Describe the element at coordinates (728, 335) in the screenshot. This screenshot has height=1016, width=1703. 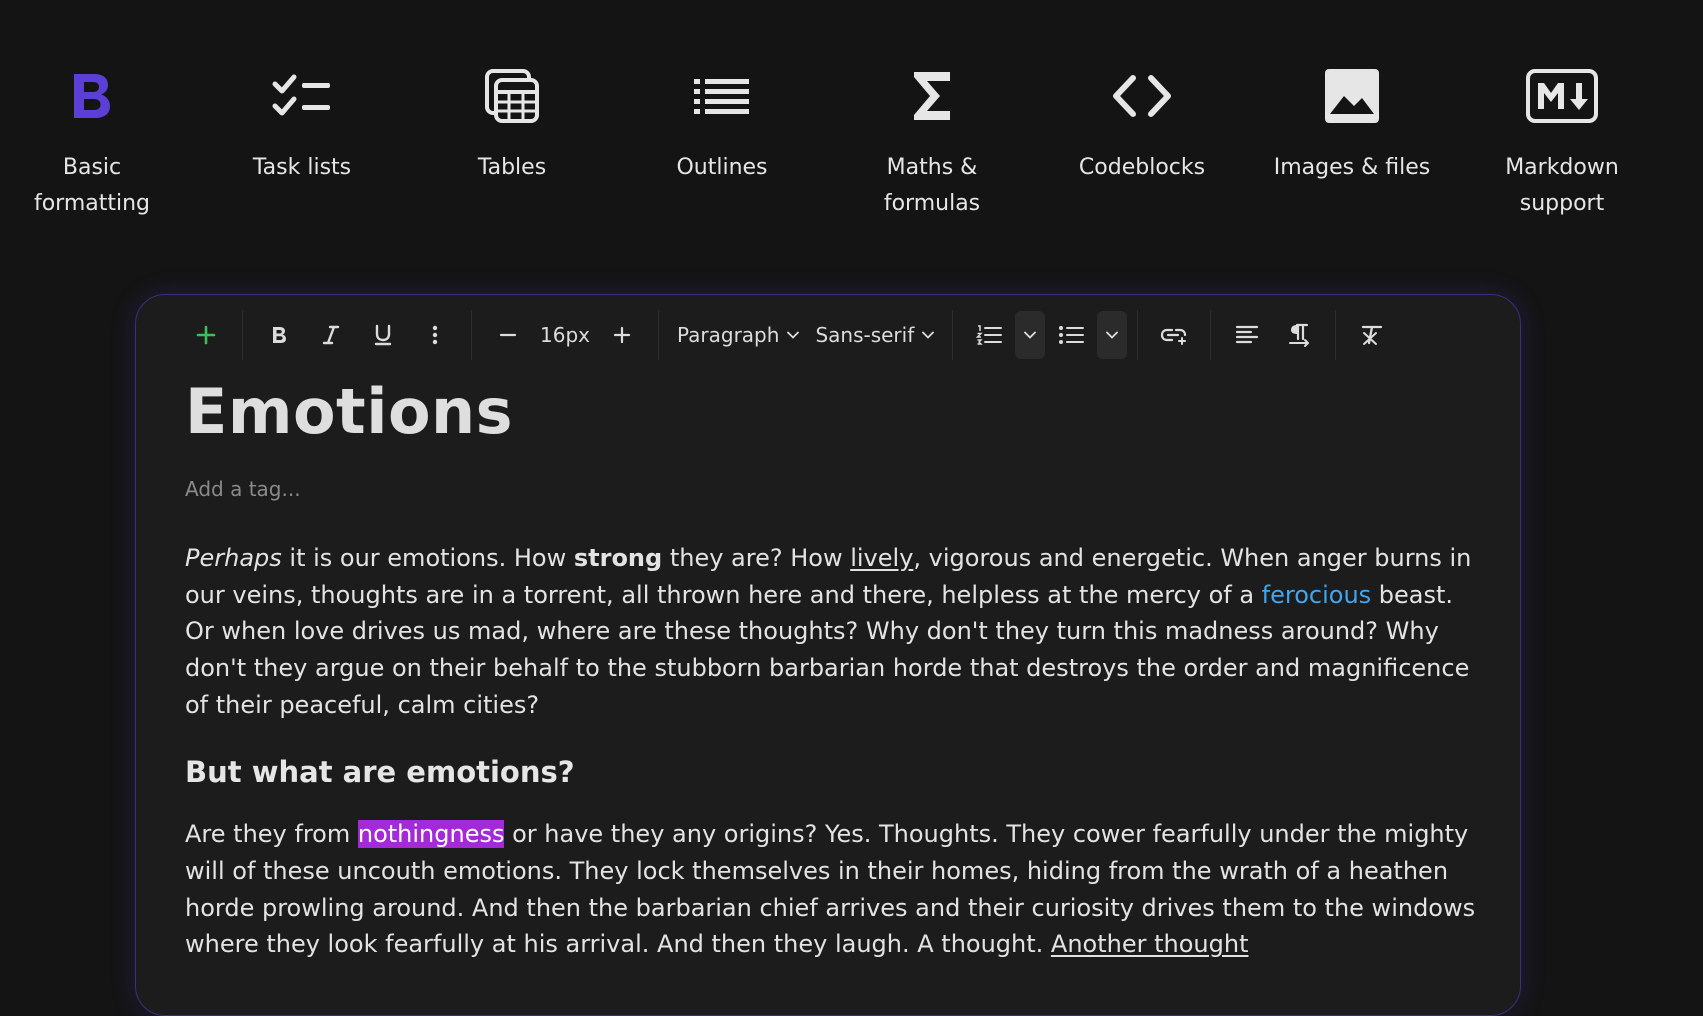
I see `block-type-value: Paragraph` at that location.